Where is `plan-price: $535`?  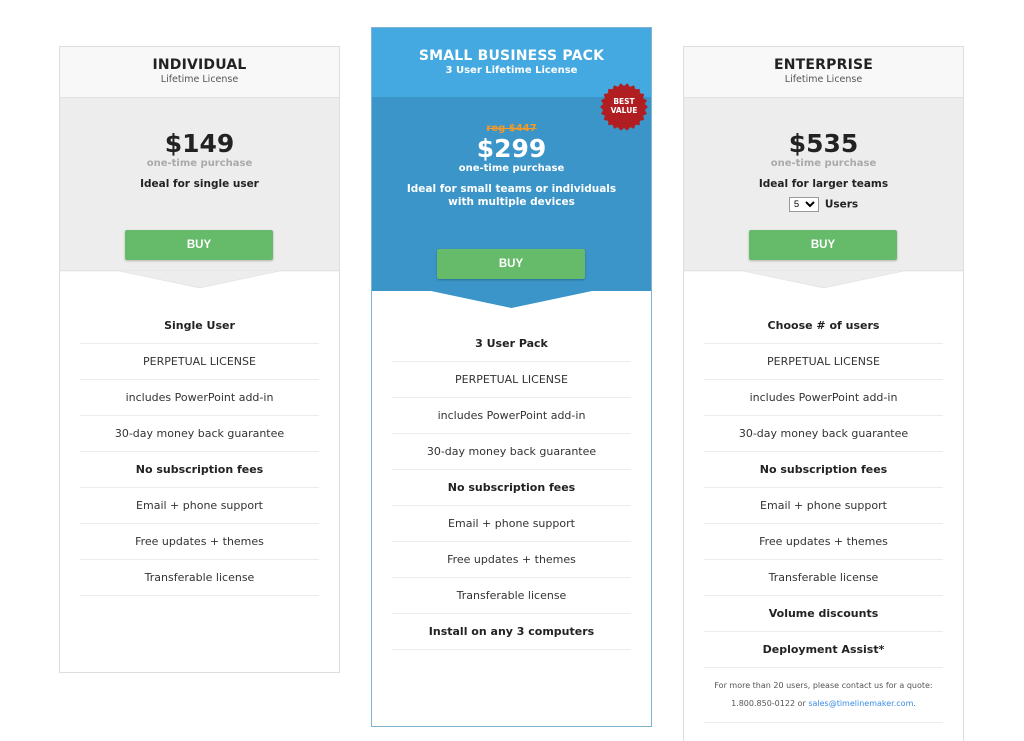 plan-price: $535 is located at coordinates (823, 143).